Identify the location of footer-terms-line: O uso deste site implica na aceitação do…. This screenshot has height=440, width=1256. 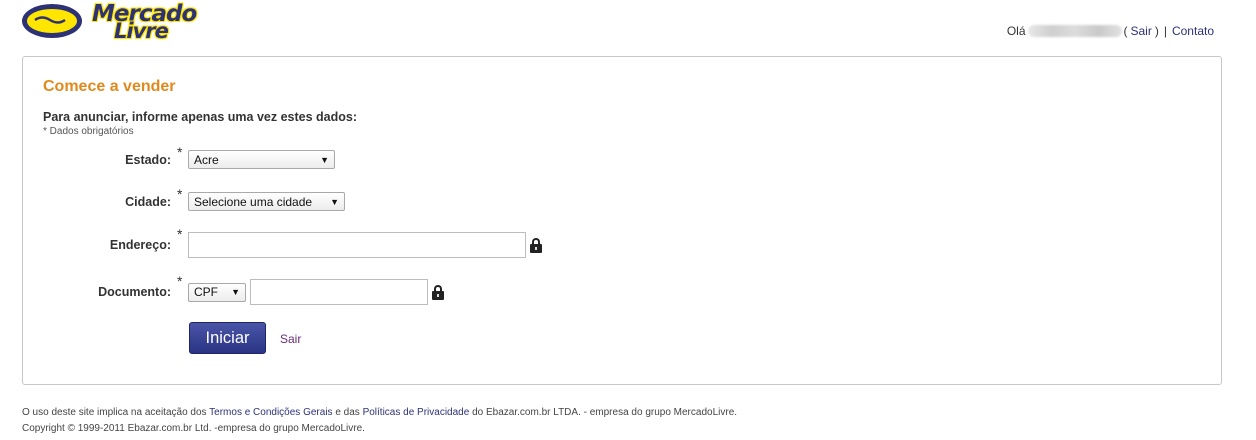
(379, 413).